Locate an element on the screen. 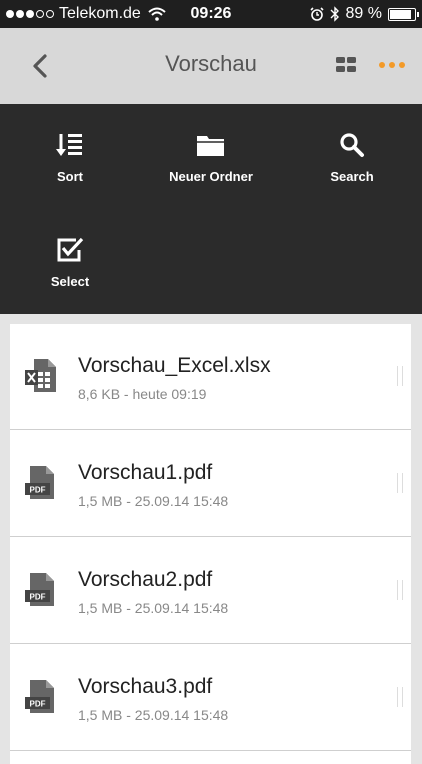  select-button: Select is located at coordinates (70, 263).